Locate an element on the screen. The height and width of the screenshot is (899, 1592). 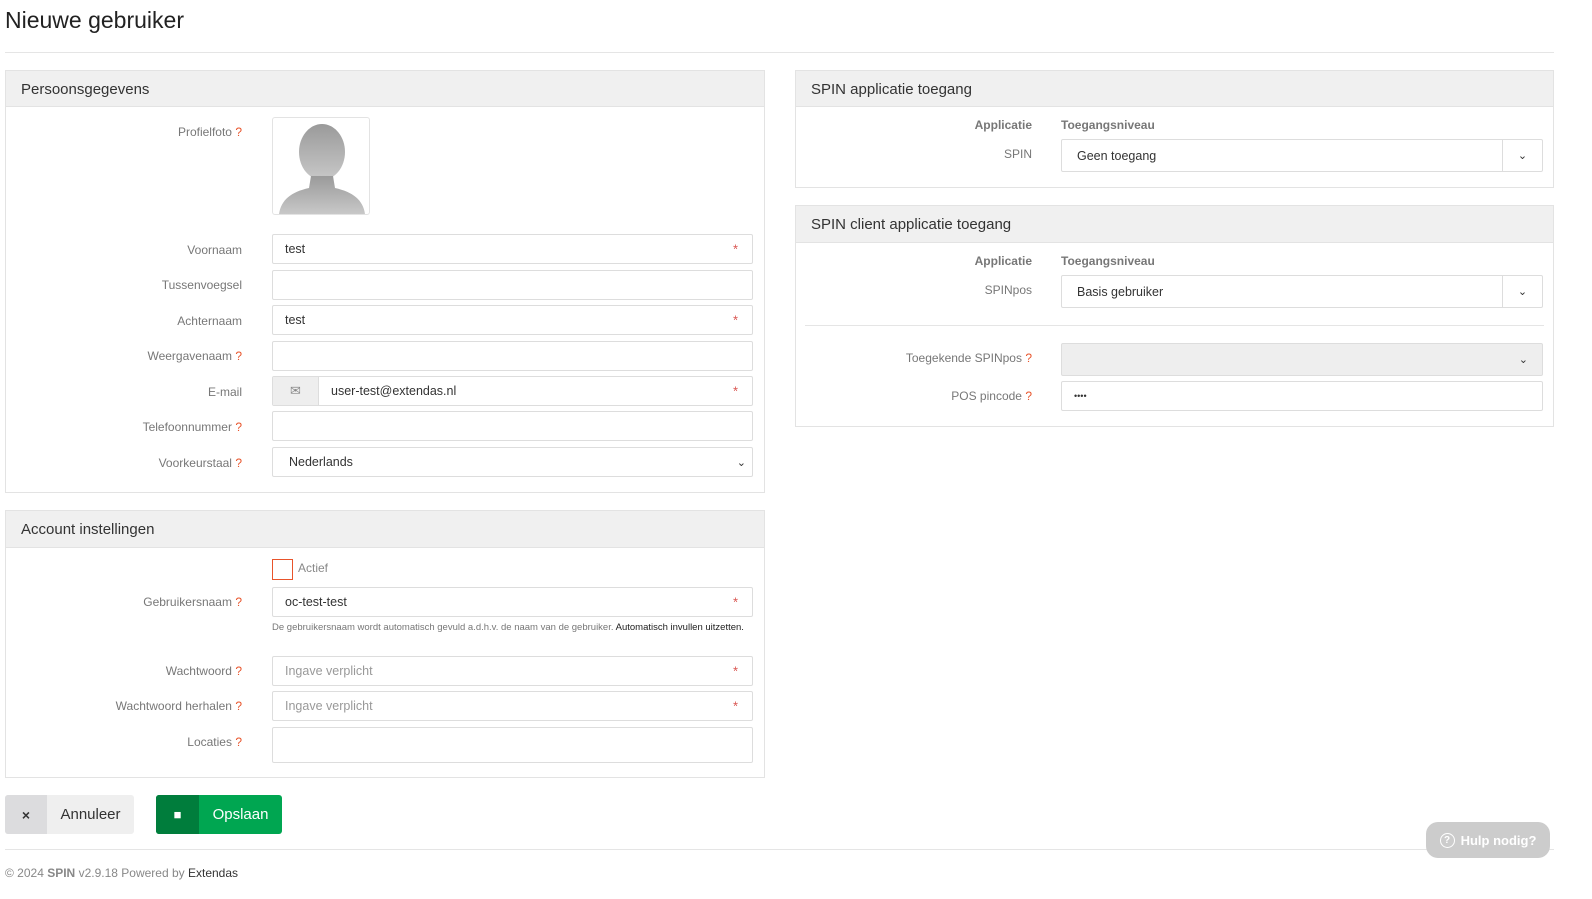
disable-autofill-link: Automatisch invullen uitzetten. is located at coordinates (680, 627).